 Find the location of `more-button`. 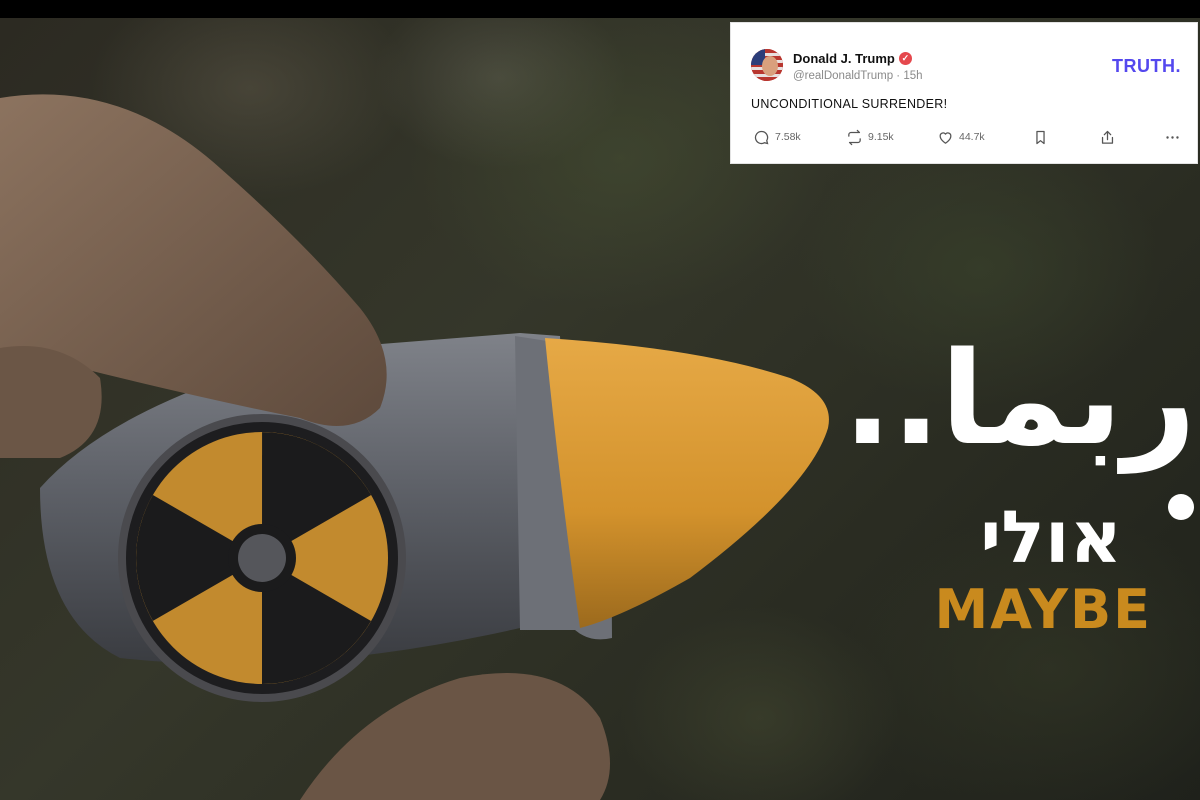

more-button is located at coordinates (1172, 137).